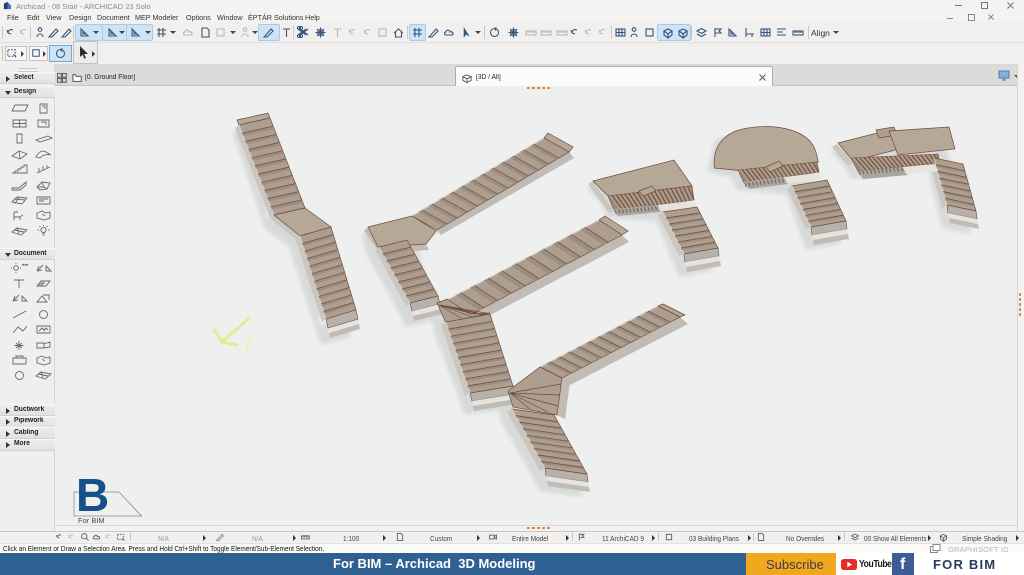 The width and height of the screenshot is (1024, 575). What do you see at coordinates (92, 495) in the screenshot?
I see `svg-text: B` at bounding box center [92, 495].